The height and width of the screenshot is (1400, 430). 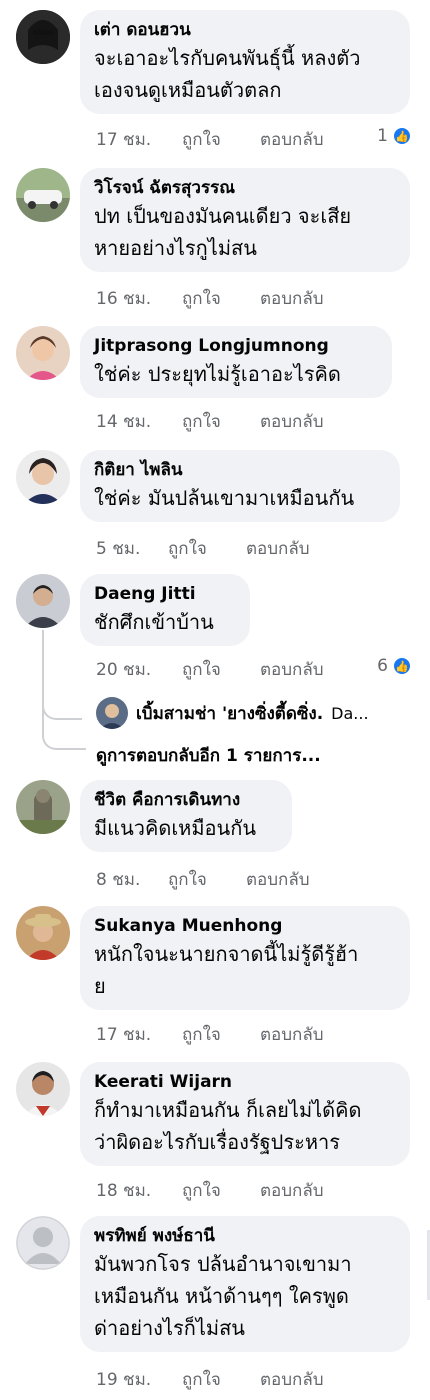 What do you see at coordinates (188, 90) in the screenshot?
I see `comment-text-line: เองจนดูเหมือนตัวตลก` at bounding box center [188, 90].